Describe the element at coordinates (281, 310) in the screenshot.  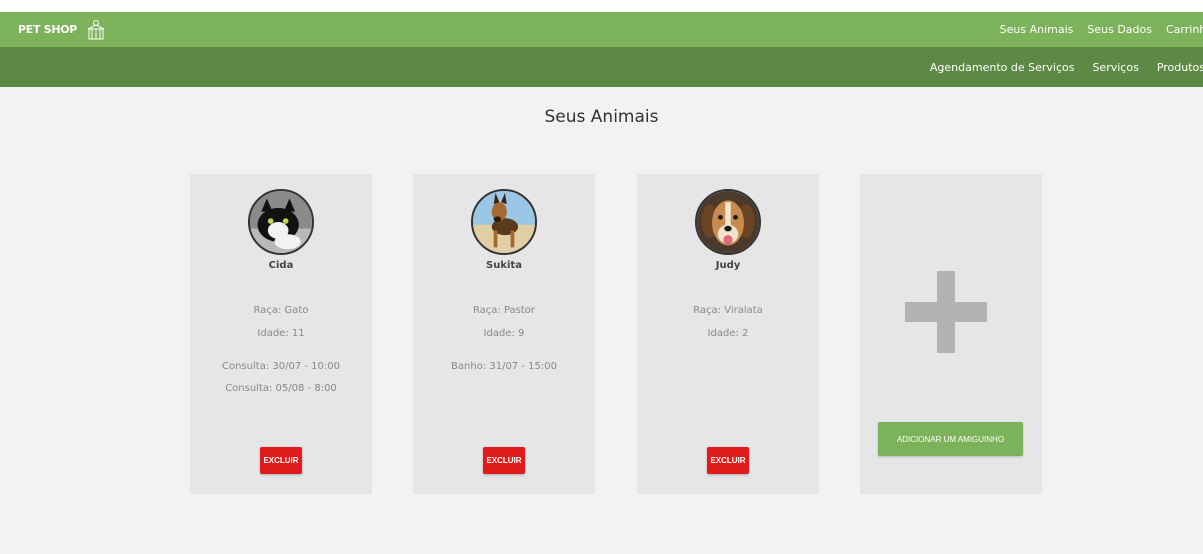
I see `pet-breed: Raça: Gato` at that location.